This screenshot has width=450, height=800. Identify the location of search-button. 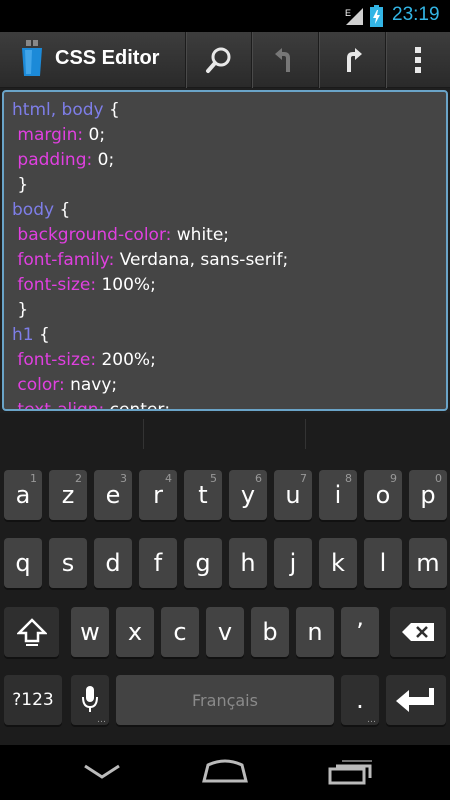
(218, 60).